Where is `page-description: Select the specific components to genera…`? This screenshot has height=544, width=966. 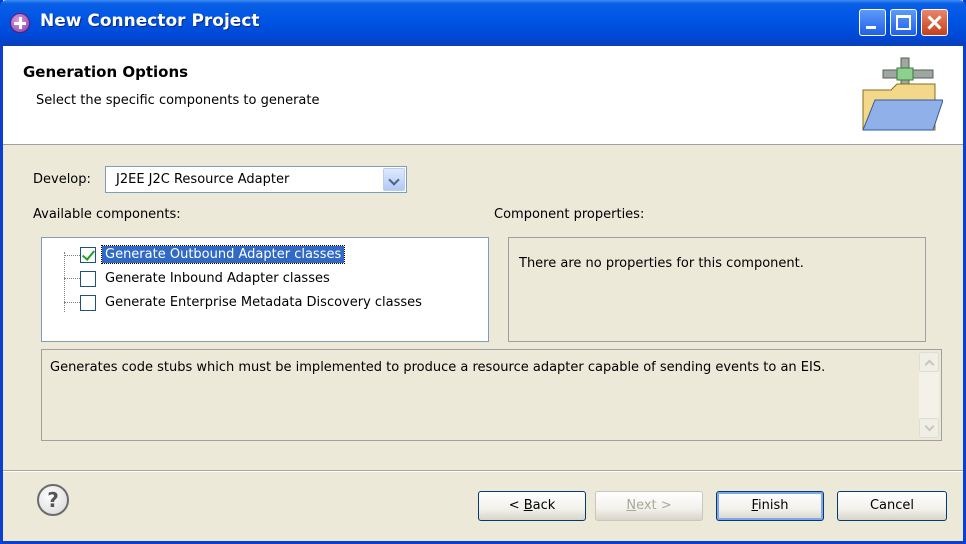
page-description: Select the specific components to genera… is located at coordinates (178, 100).